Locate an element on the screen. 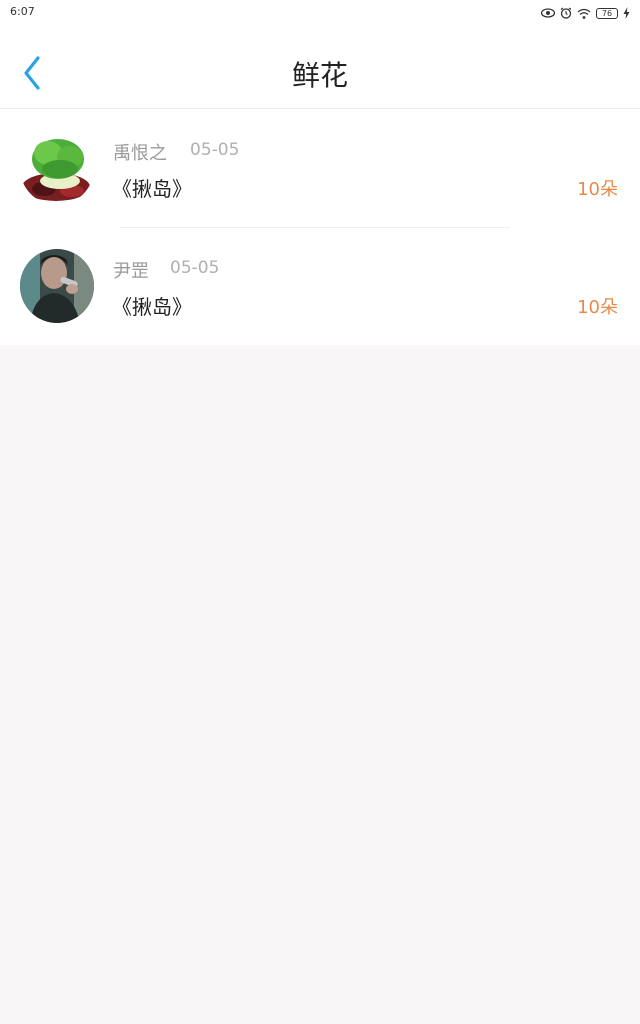  page-title: 鲜花 is located at coordinates (319, 75).